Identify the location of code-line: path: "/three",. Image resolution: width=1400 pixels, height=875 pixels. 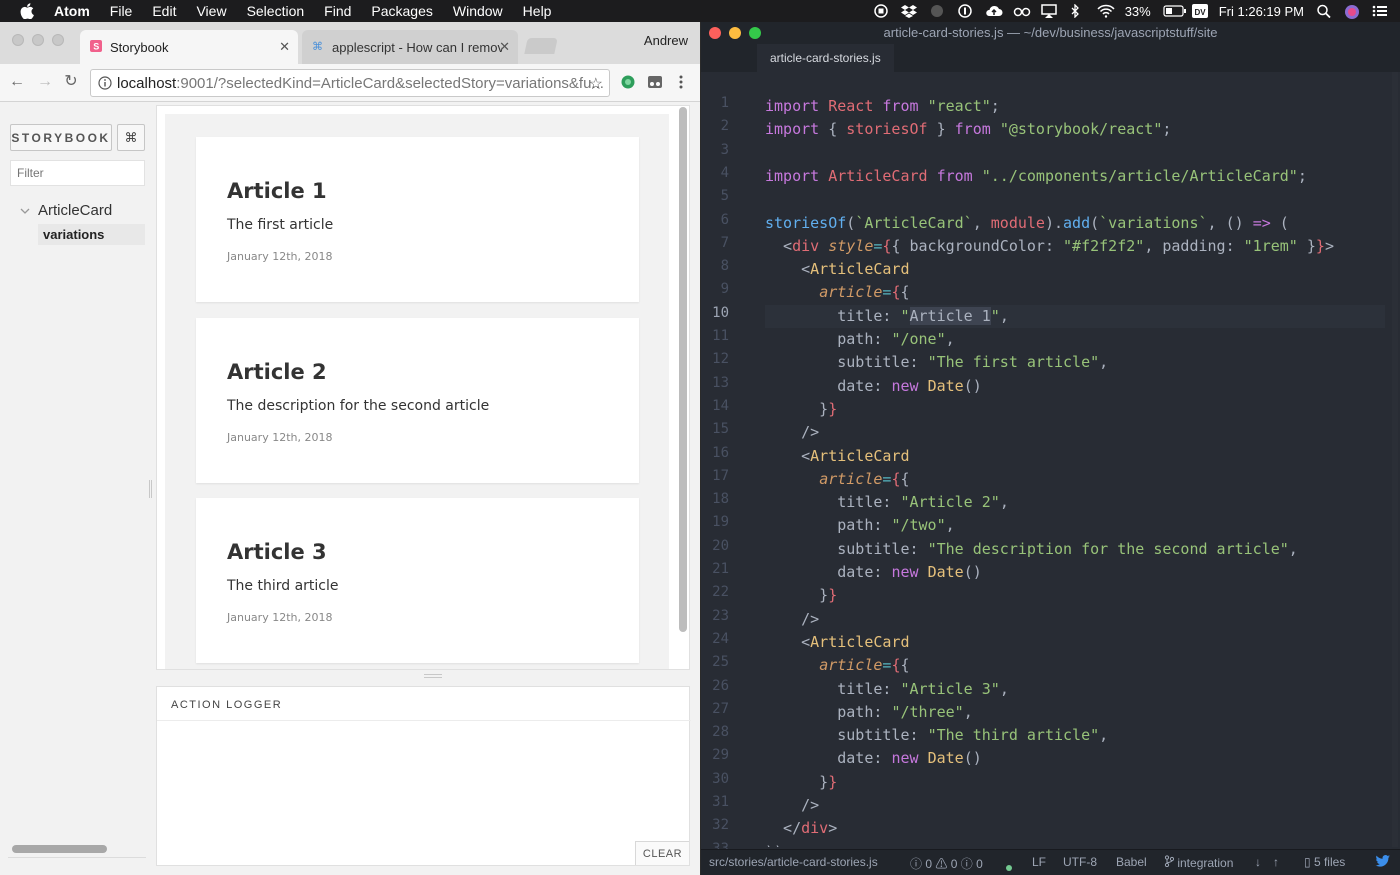
(868, 712).